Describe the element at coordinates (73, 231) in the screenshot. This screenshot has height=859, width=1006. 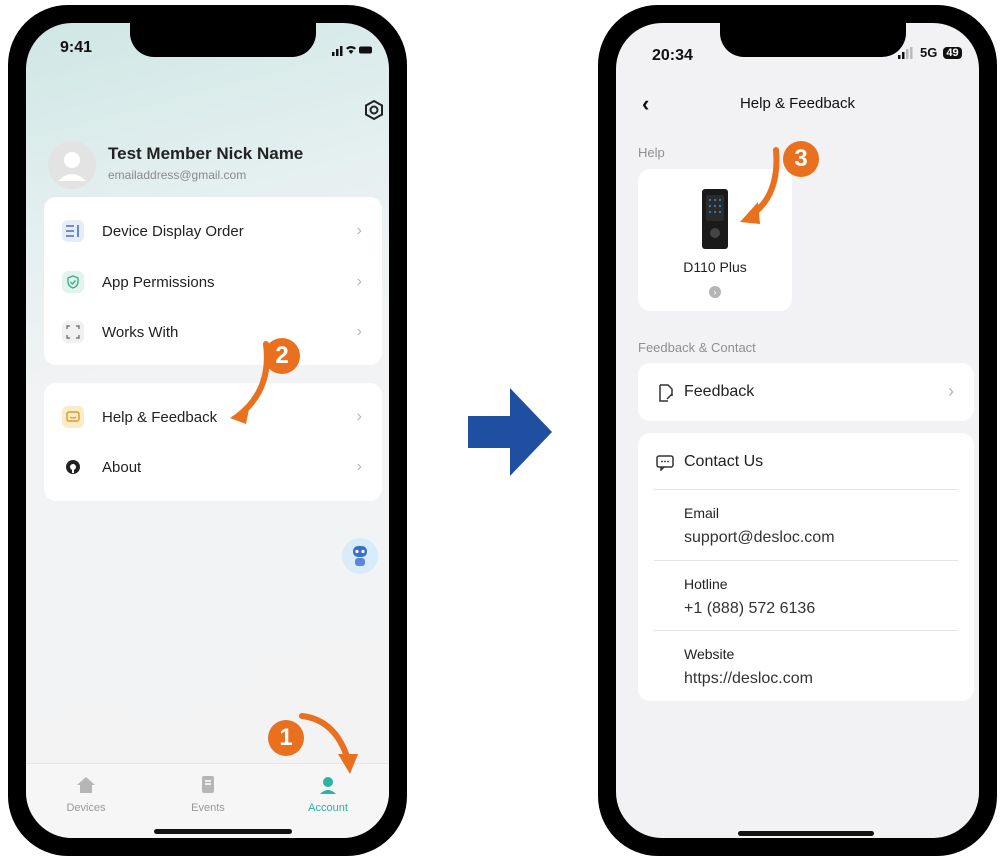
I see `list-order-icon` at that location.